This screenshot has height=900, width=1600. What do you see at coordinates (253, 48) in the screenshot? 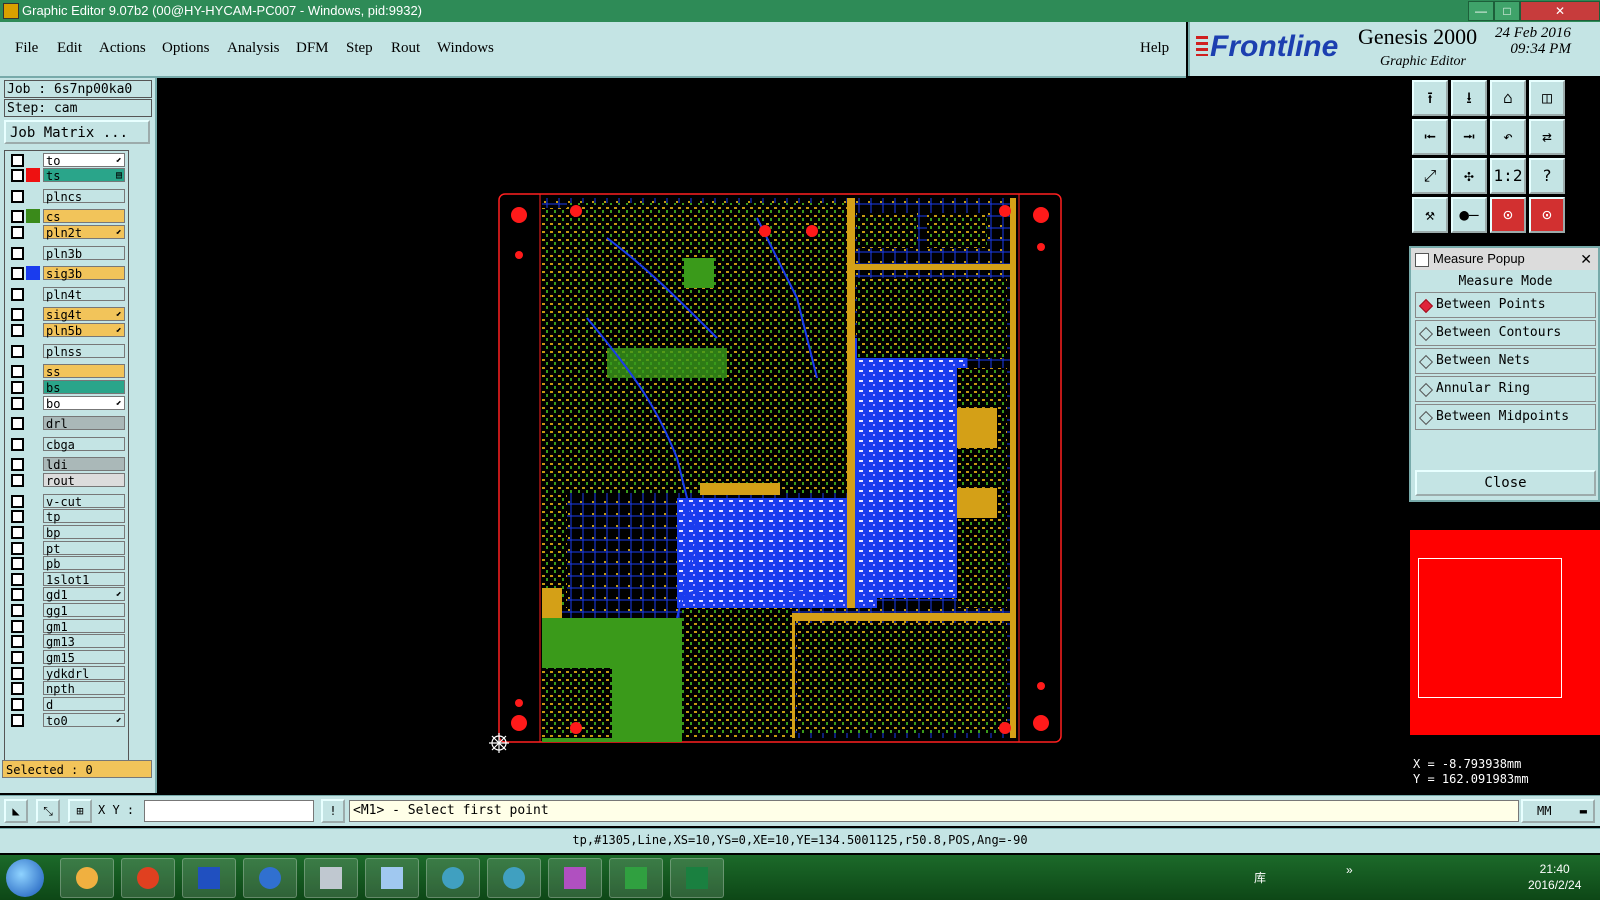
I see `menu-analysis: Analysis` at bounding box center [253, 48].